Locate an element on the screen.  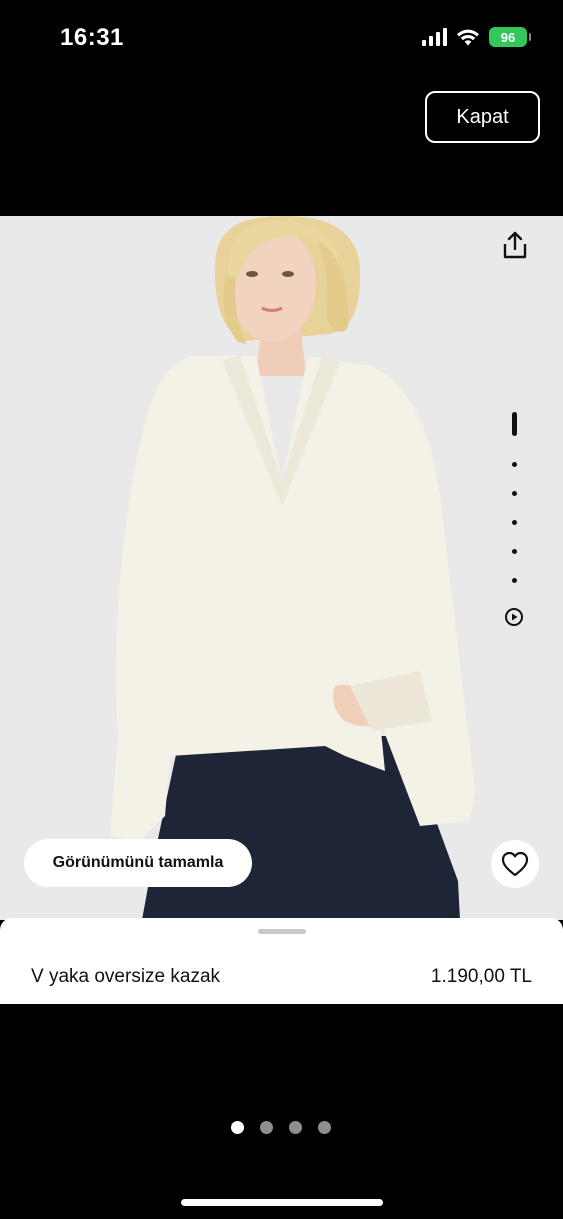
battery-level: 96 is located at coordinates (508, 37).